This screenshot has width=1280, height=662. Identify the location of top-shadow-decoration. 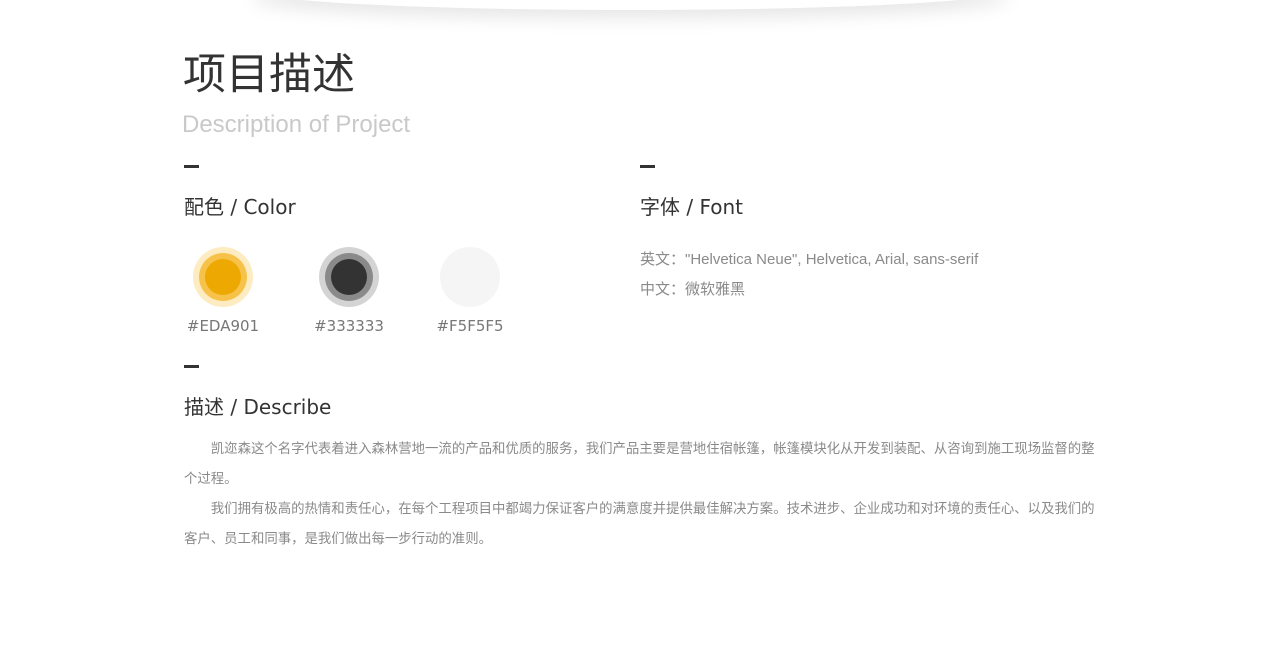
(630, 5).